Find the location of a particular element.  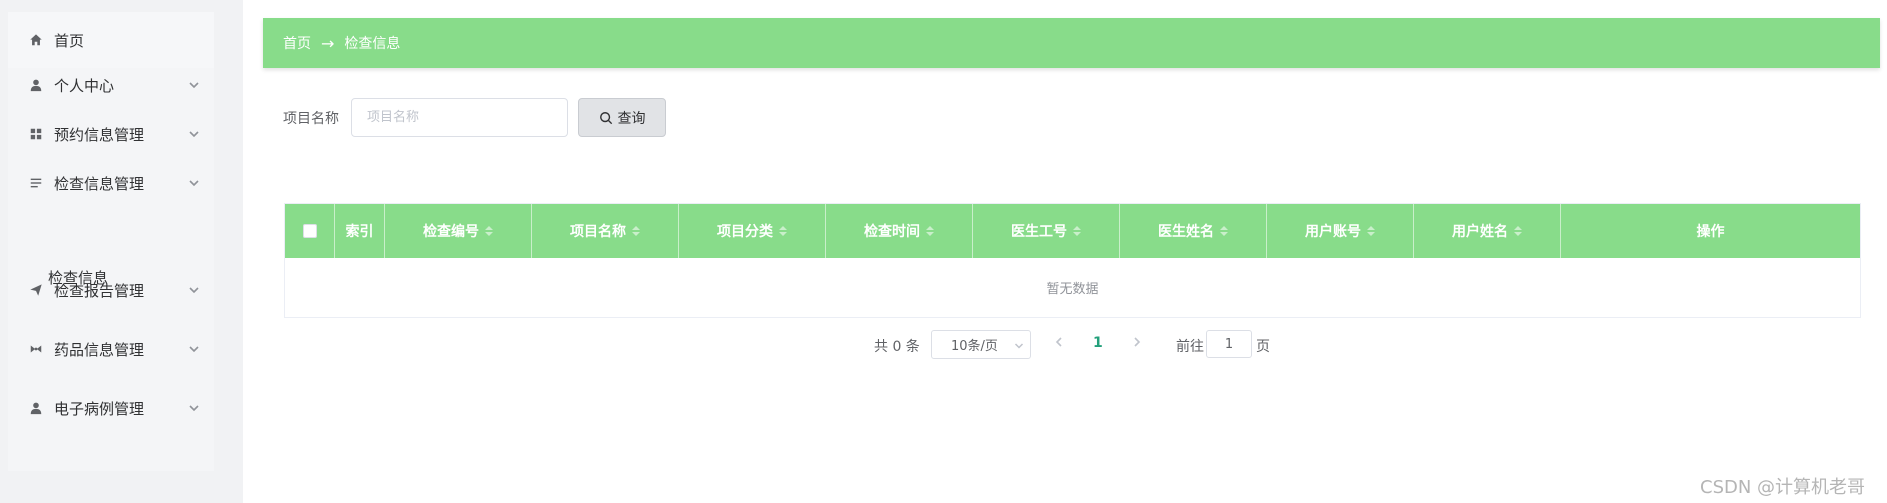

column-header-label: 操作 is located at coordinates (1710, 232).